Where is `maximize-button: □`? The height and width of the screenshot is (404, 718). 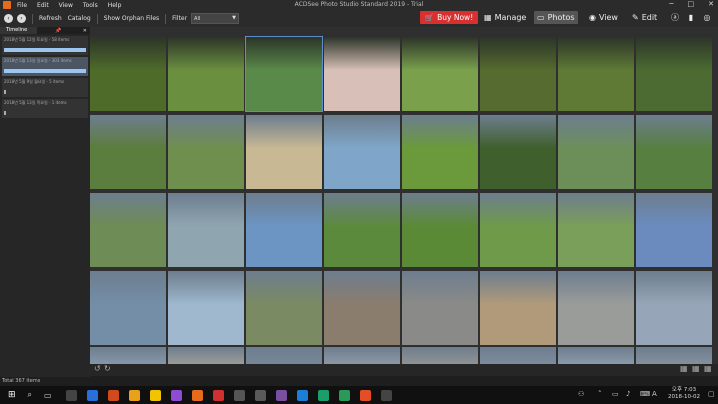 maximize-button: □ is located at coordinates (691, 4).